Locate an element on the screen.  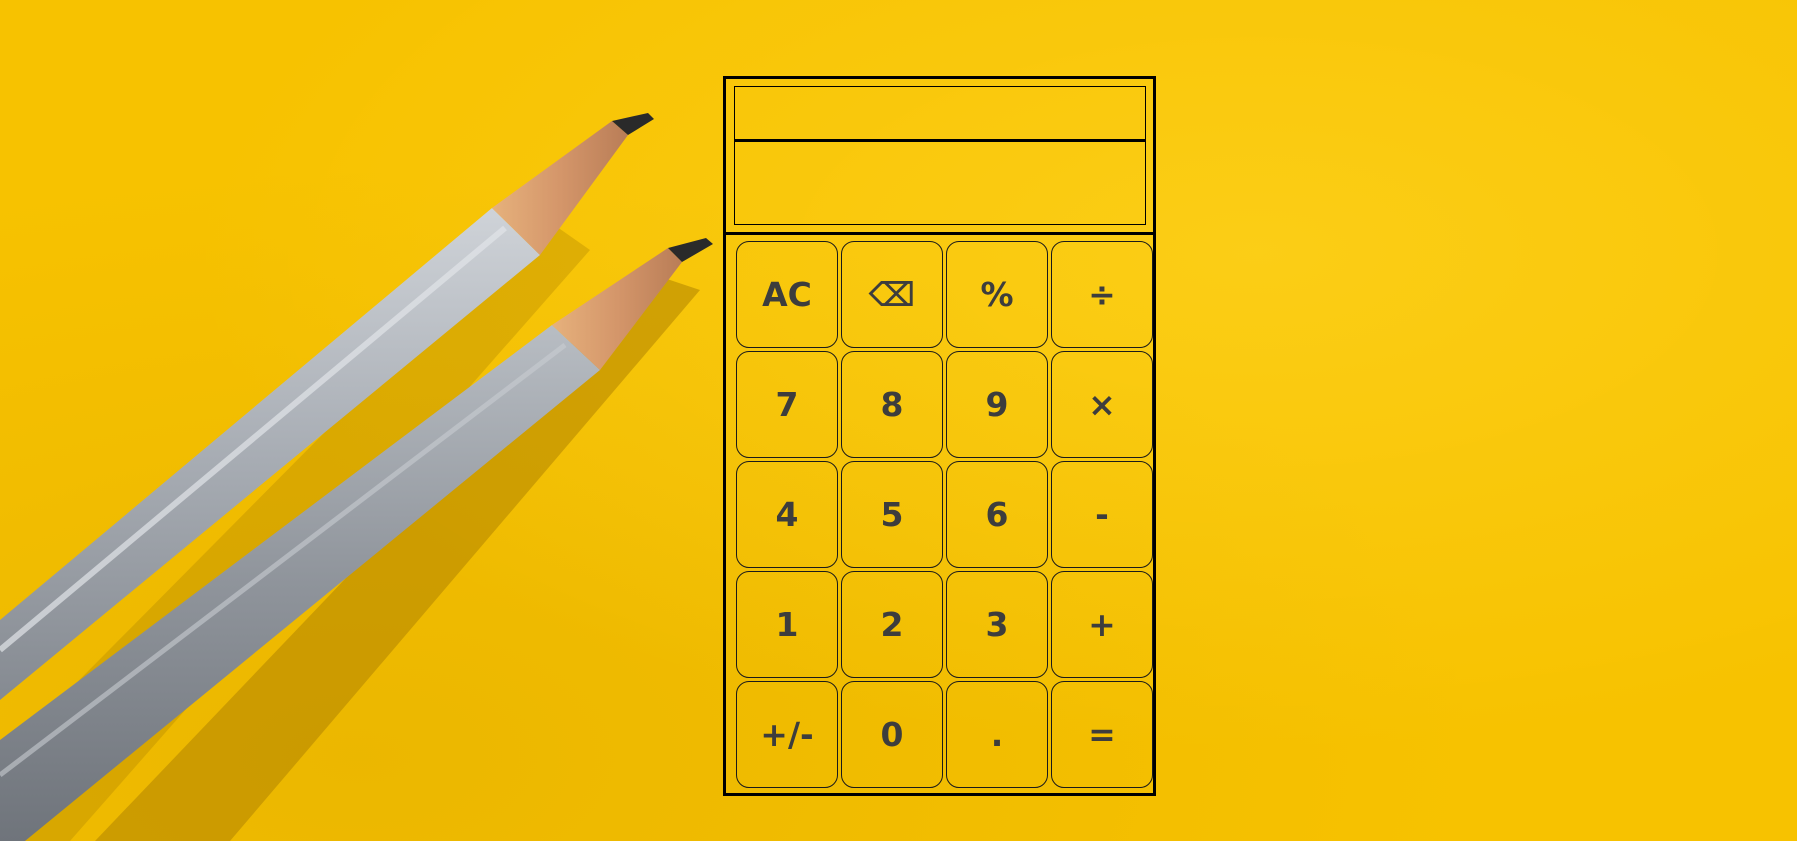
divide-button: ÷ is located at coordinates (1102, 294).